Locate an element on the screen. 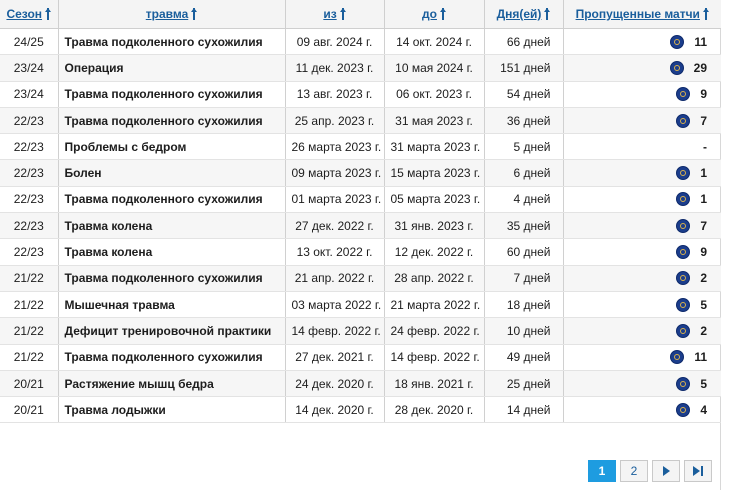 Image resolution: width=730 pixels, height=490 pixels. missed-games-value: 2 is located at coordinates (703, 278).